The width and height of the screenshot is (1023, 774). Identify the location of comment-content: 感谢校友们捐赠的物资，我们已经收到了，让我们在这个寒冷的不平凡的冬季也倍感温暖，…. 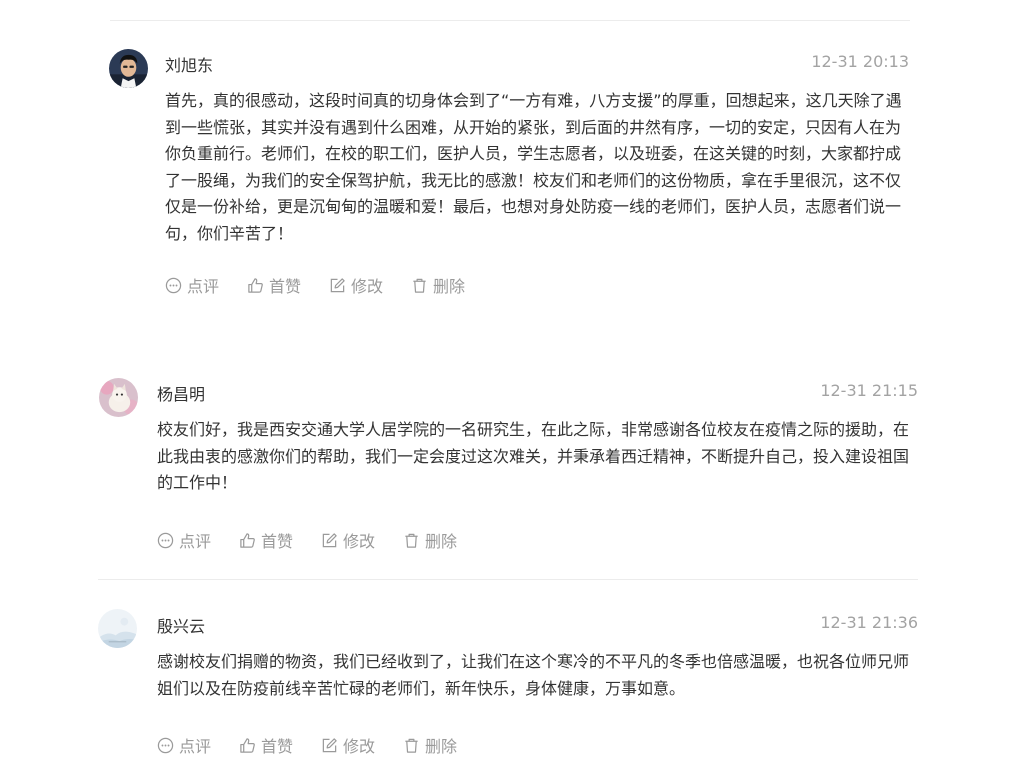
(533, 675).